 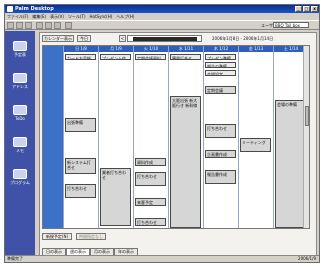 What do you see at coordinates (10, 9) in the screenshot?
I see `app-icon` at bounding box center [10, 9].